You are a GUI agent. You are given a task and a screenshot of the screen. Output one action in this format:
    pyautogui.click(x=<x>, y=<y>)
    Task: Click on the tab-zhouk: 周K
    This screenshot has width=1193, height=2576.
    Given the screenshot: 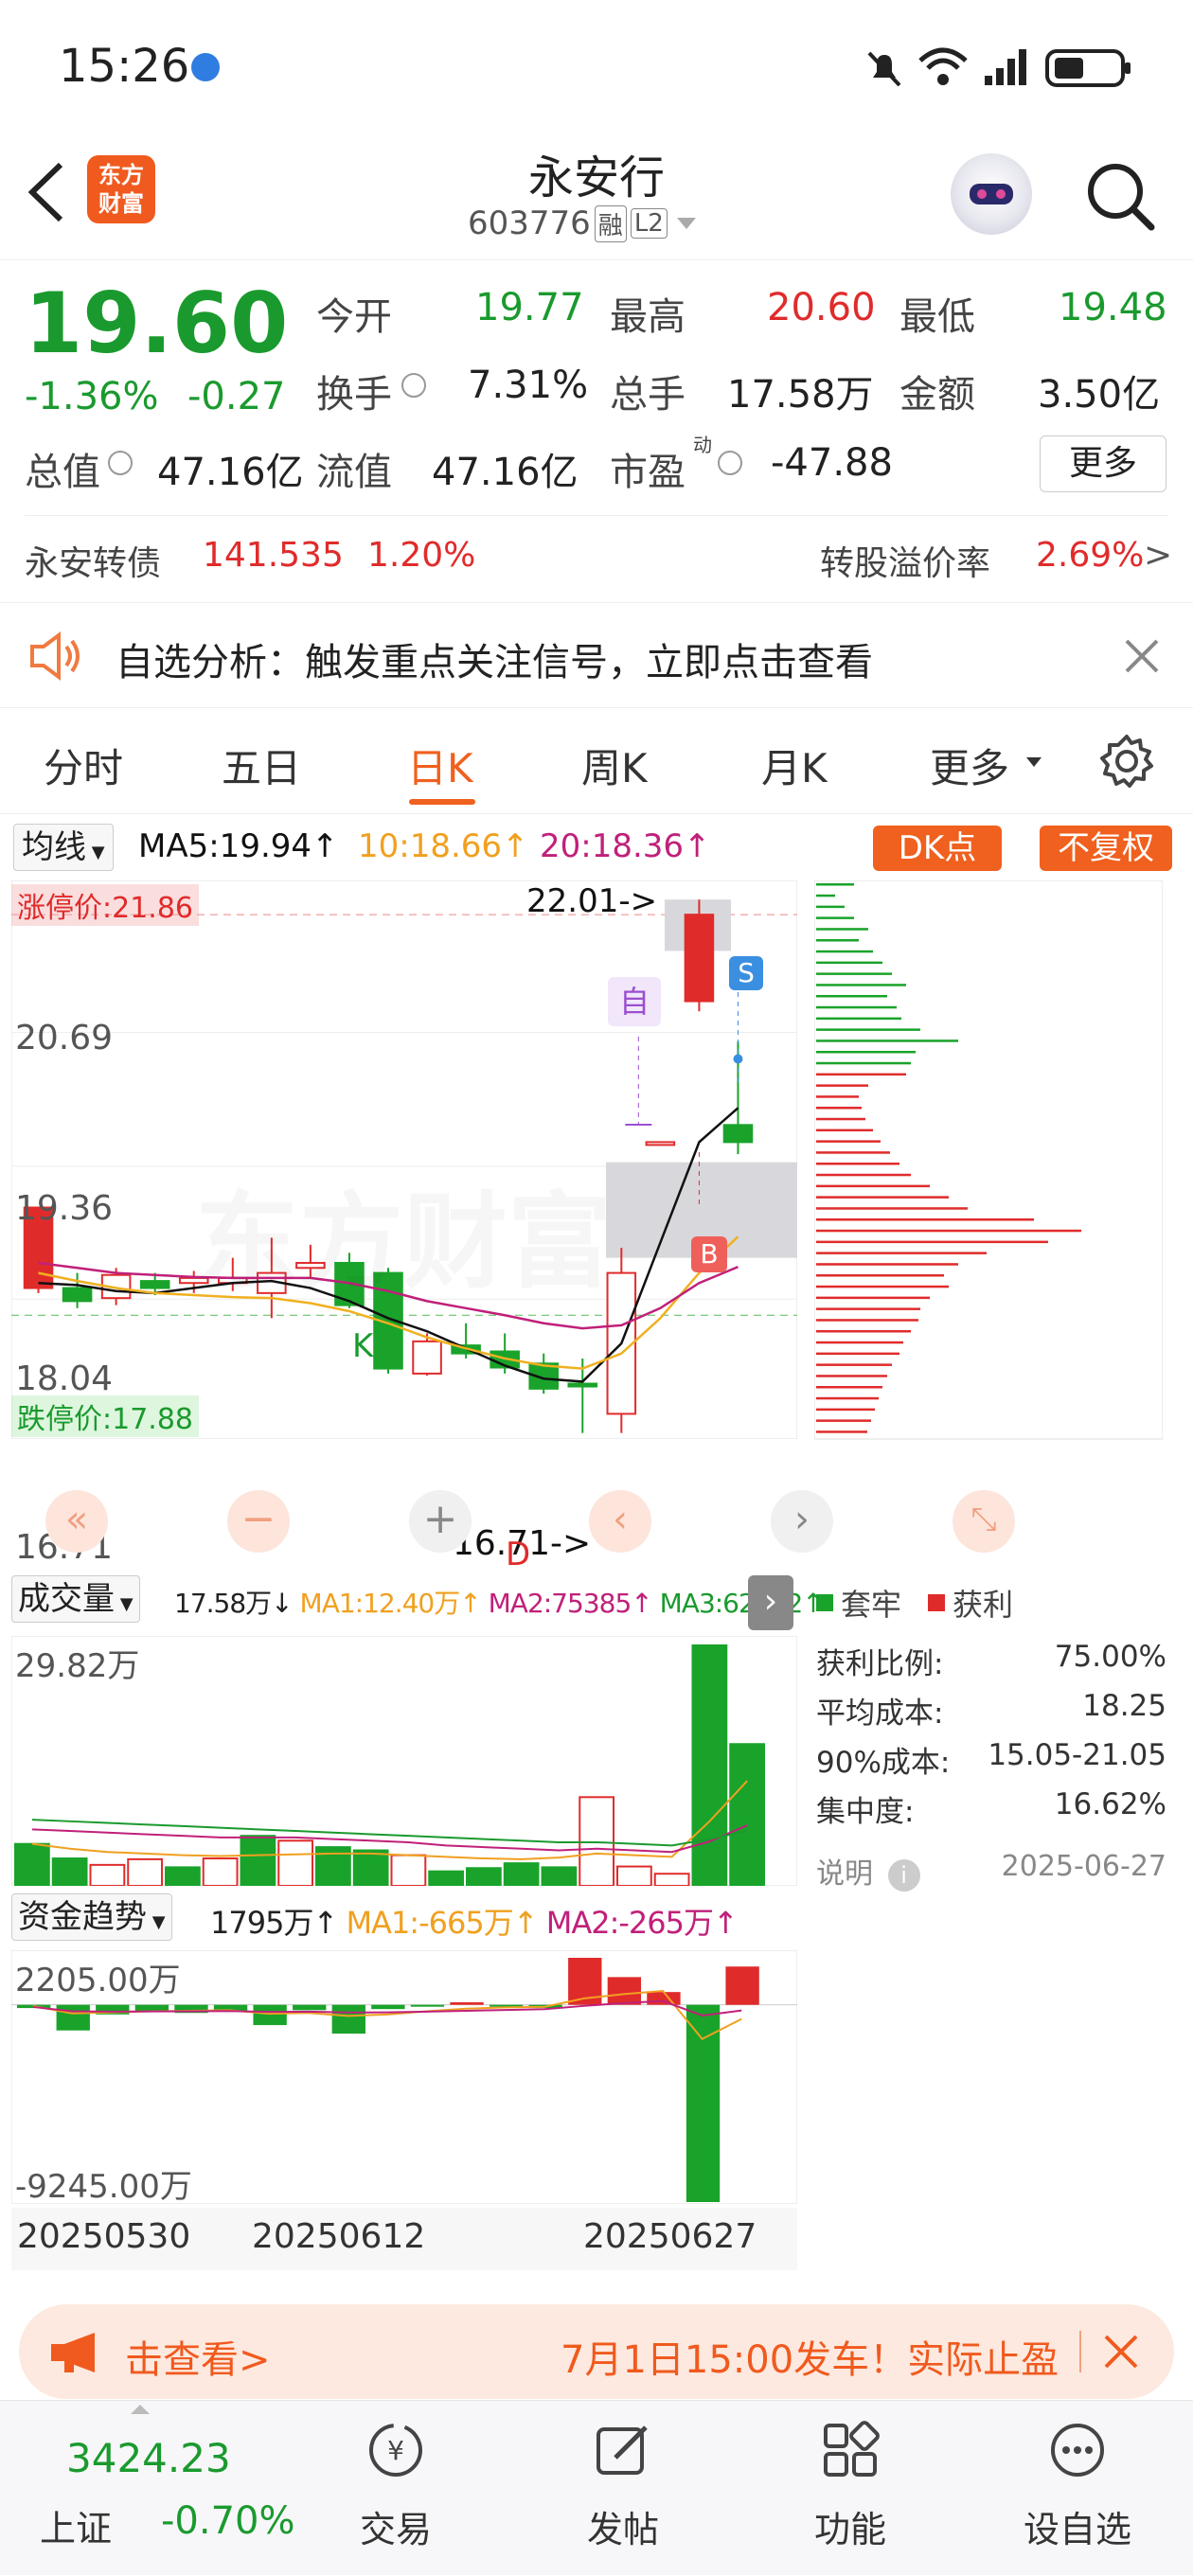 What is the action you would take?
    pyautogui.click(x=614, y=766)
    